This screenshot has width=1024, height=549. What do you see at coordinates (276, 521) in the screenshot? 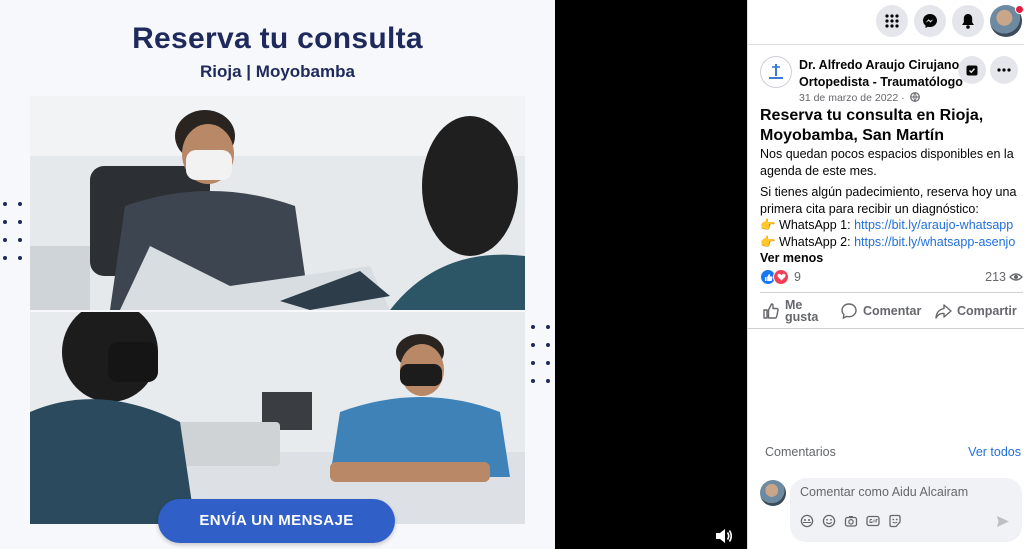
I see `send-message-cta-button: ENVÍA UN MENSAJE` at bounding box center [276, 521].